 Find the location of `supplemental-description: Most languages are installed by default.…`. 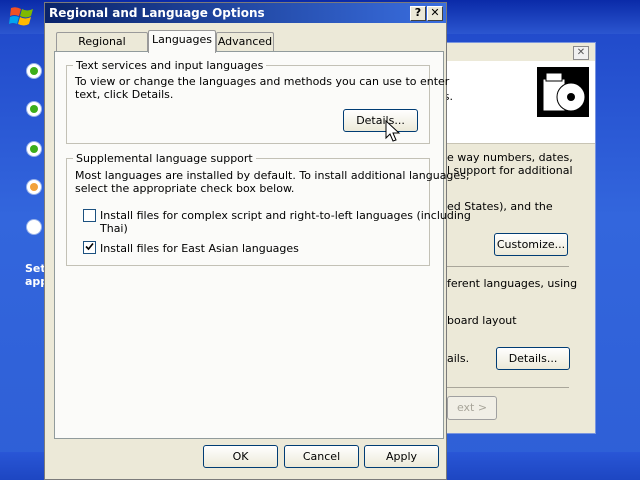

supplemental-description: Most languages are installed by default.… is located at coordinates (272, 182).